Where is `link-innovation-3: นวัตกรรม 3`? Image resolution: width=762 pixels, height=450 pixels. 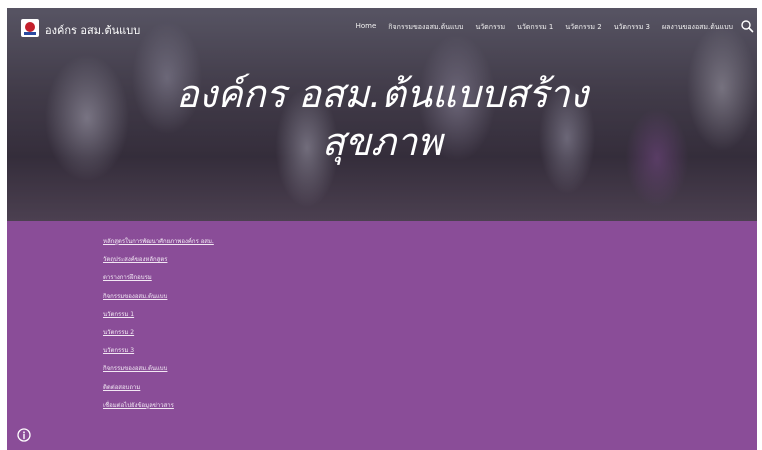
link-innovation-3: นวัตกรรม 3 is located at coordinates (158, 351).